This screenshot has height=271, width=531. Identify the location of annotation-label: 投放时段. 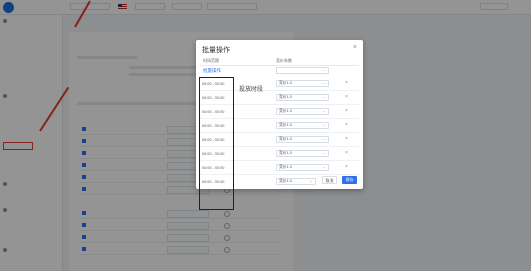
(251, 90).